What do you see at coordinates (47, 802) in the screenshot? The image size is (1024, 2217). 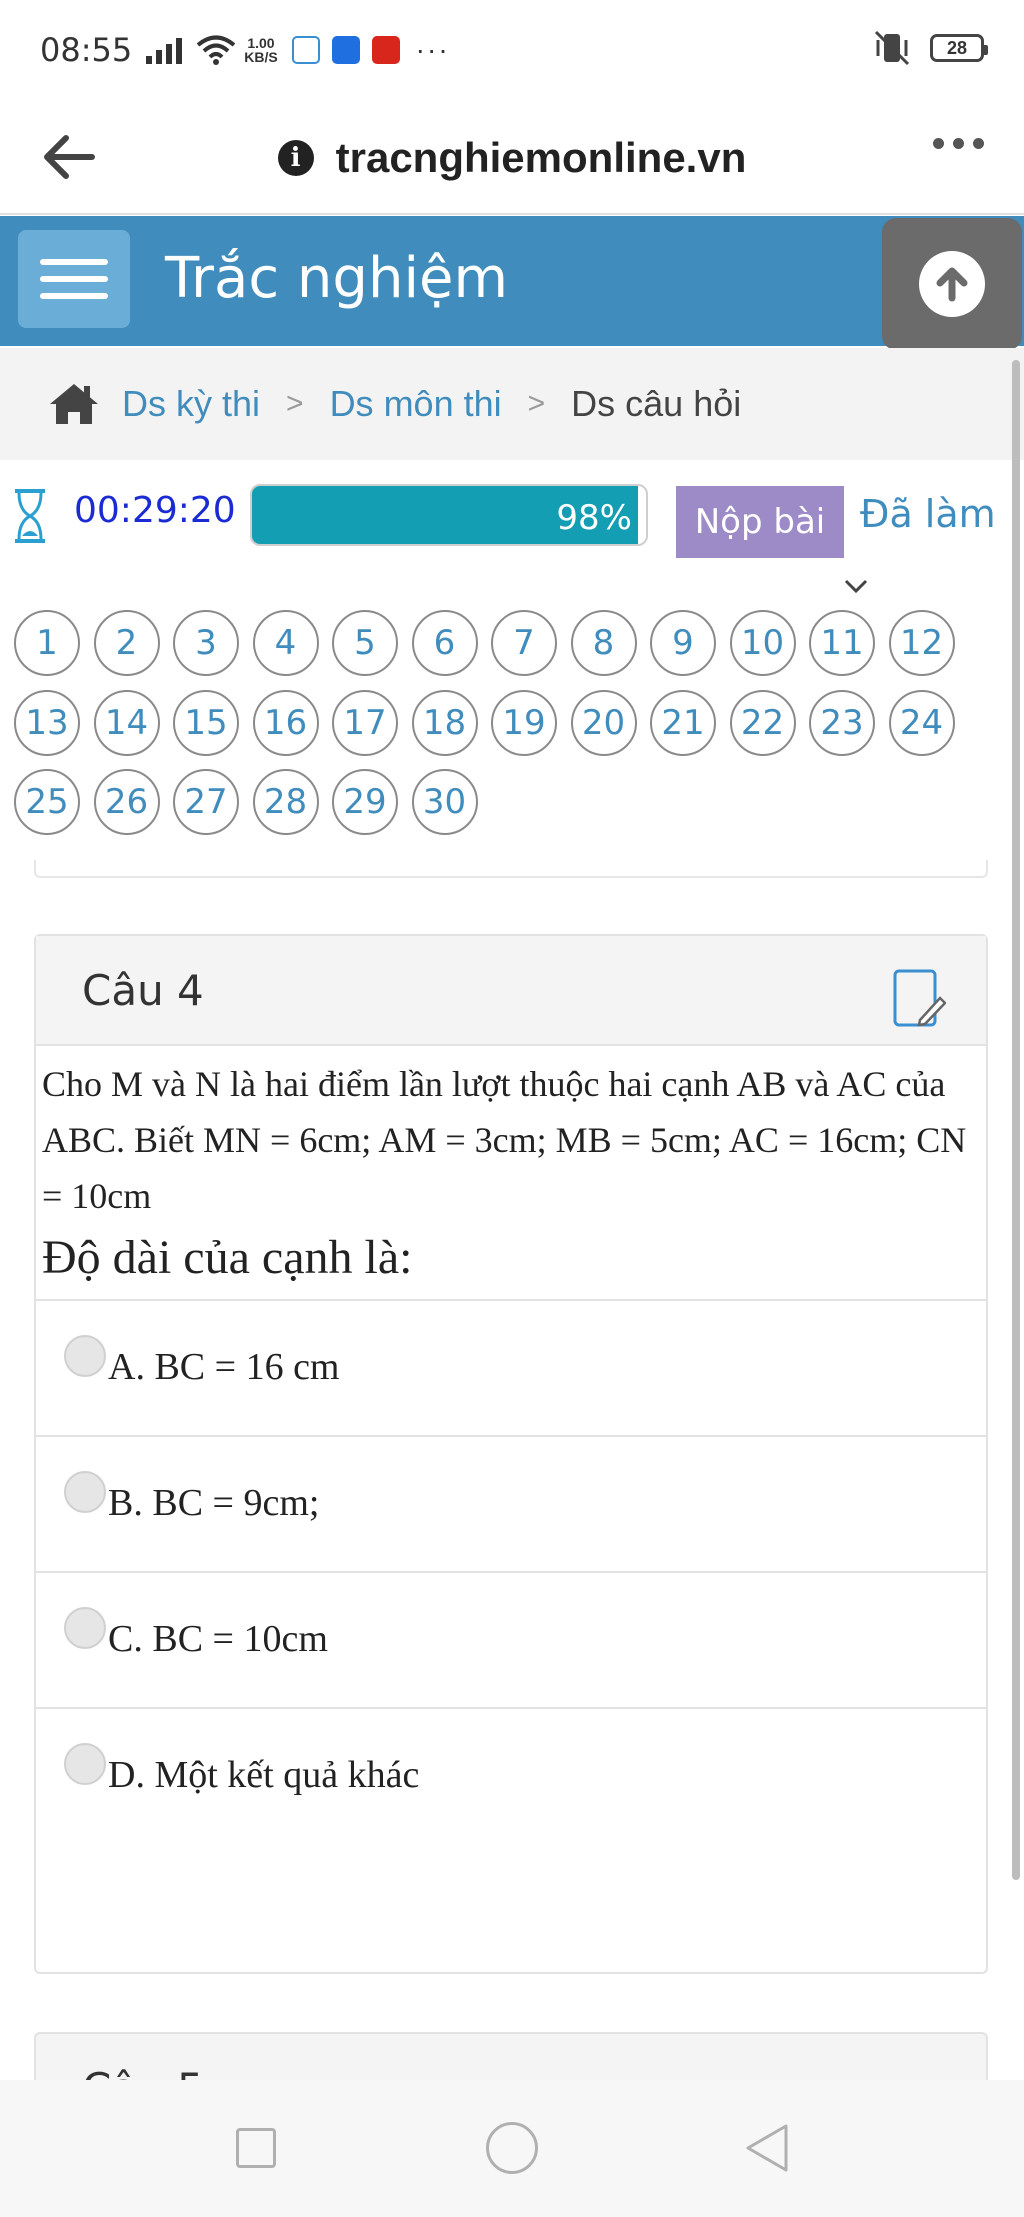 I see `question-number-25: 25` at bounding box center [47, 802].